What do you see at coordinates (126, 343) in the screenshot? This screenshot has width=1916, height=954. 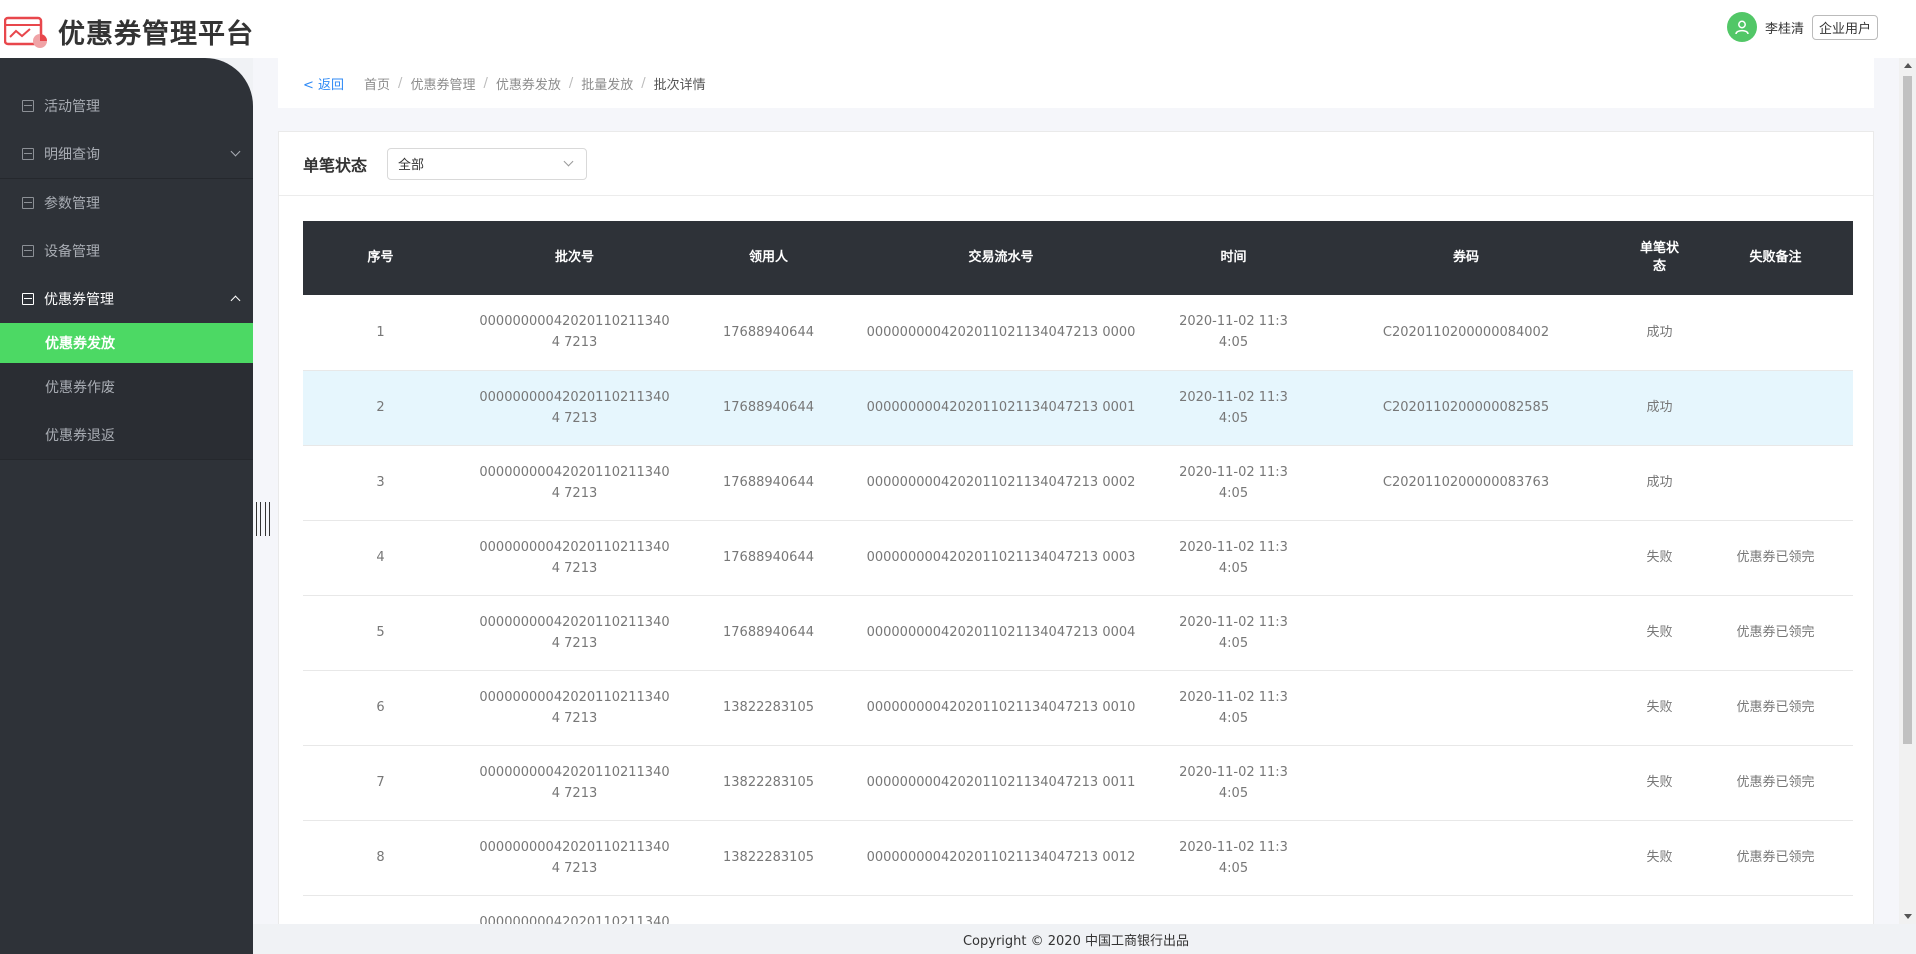 I see `sidebar-subitem-coupon-issue: 优惠券发放` at bounding box center [126, 343].